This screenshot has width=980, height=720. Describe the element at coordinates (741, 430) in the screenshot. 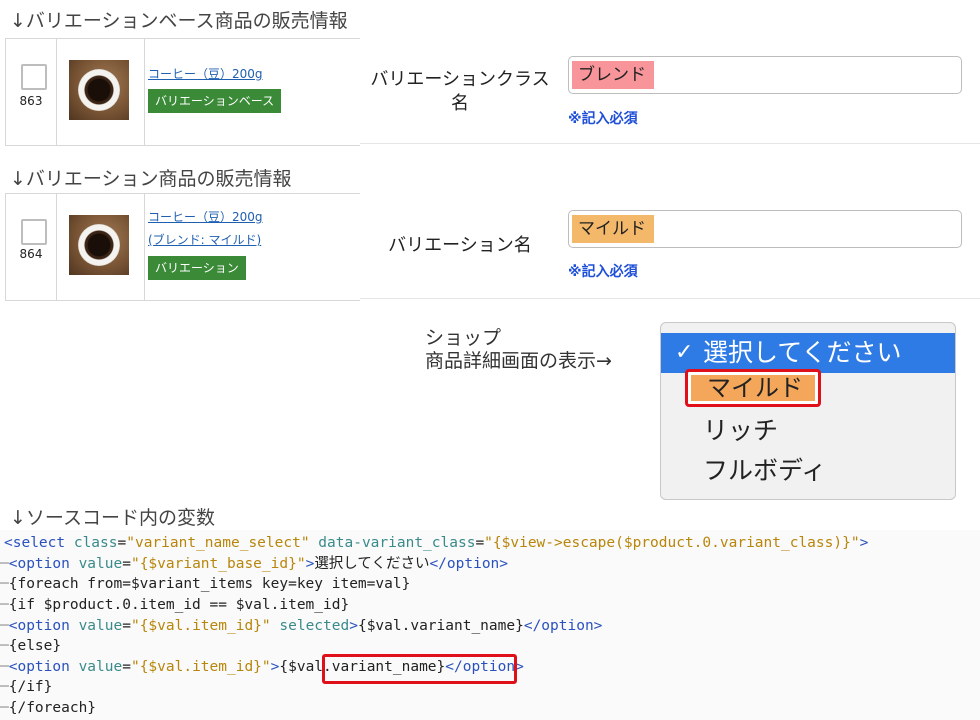

I see `dropdown-option-label: リッチ` at that location.